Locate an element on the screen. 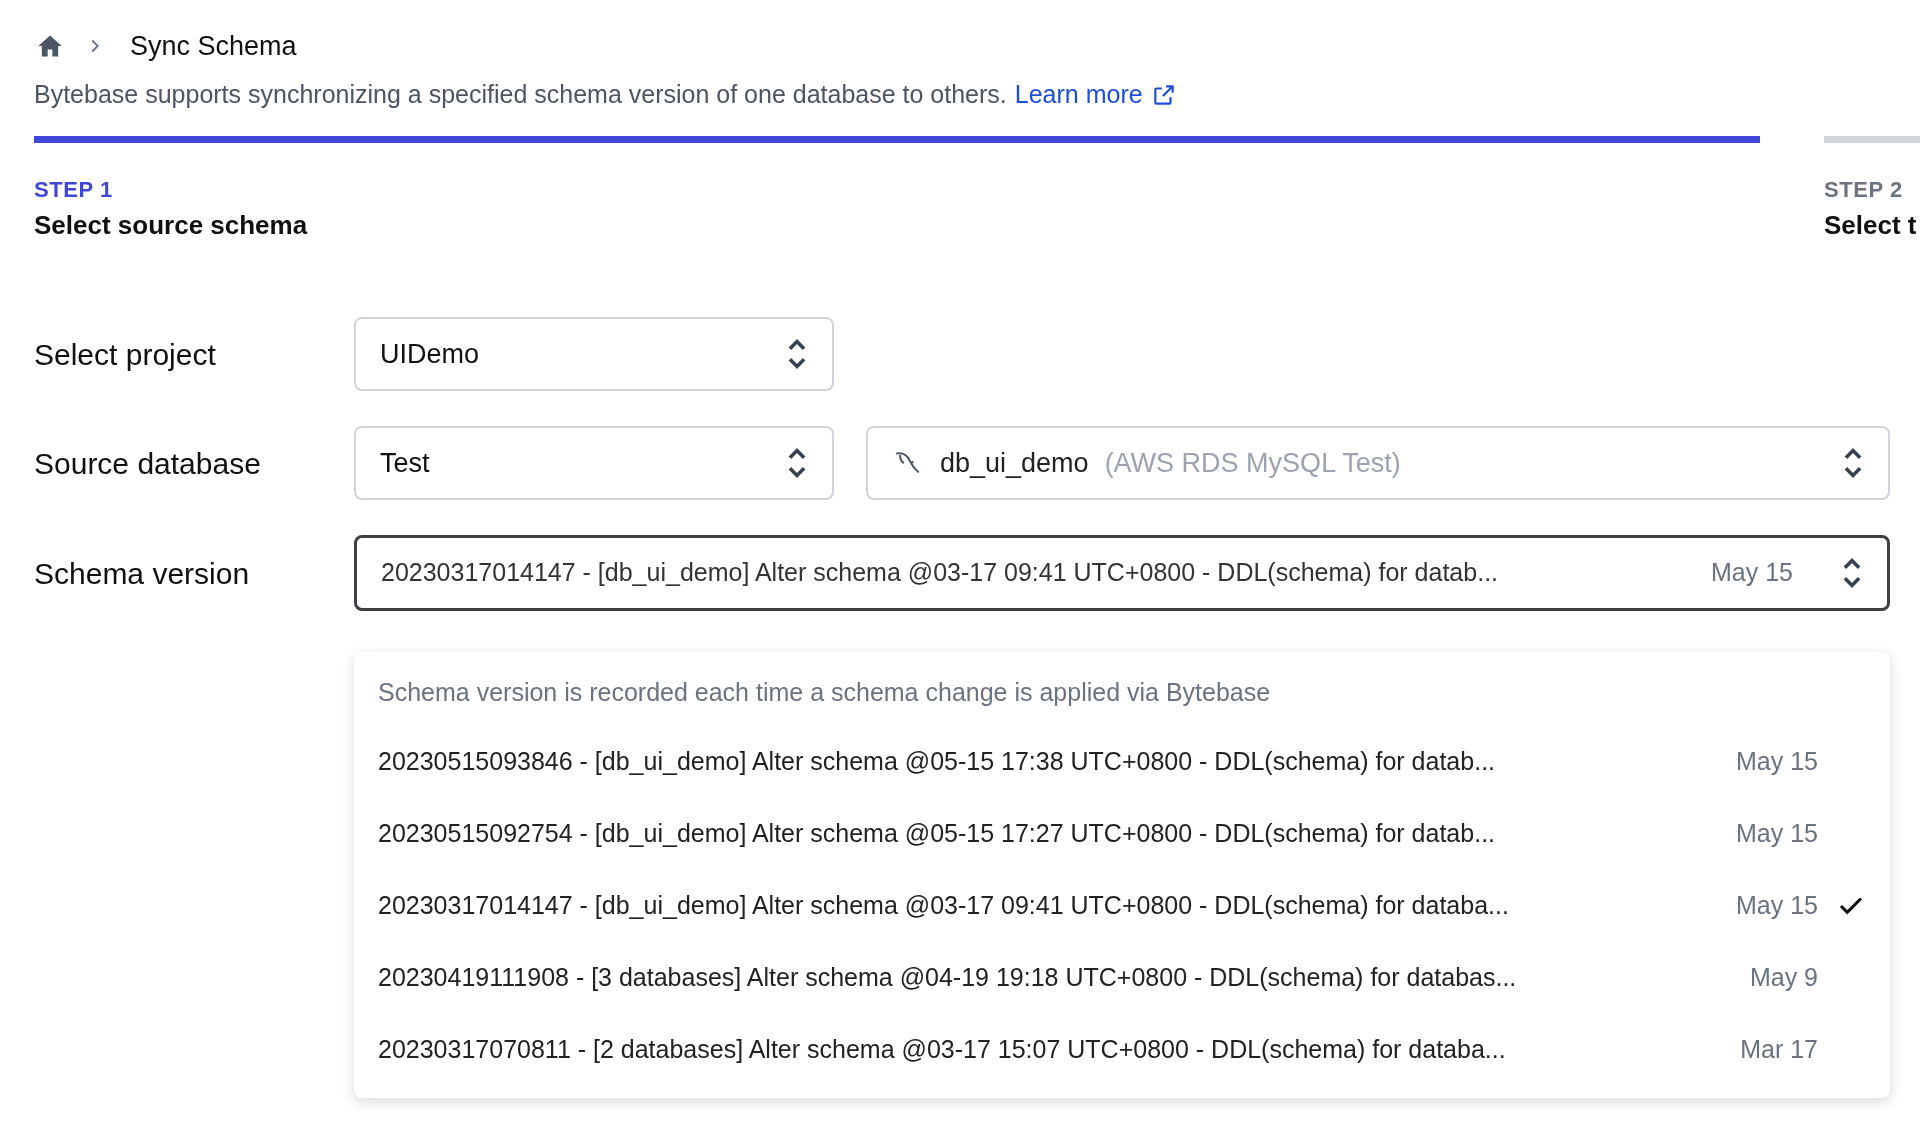  database-select: db_ui_demo (AWS RDS MySQL Test) is located at coordinates (1378, 463).